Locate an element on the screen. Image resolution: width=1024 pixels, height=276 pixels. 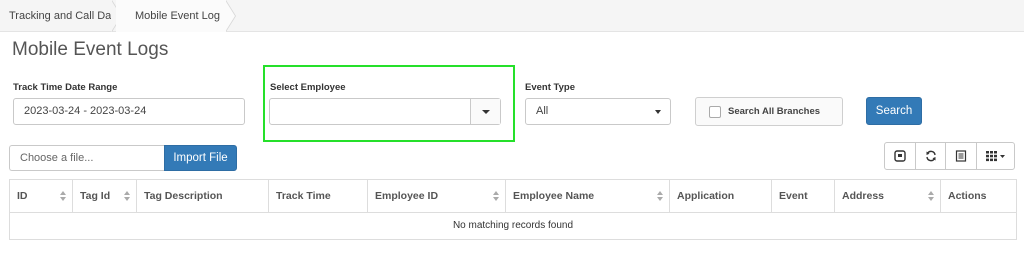
search-all-branches-label: Search All Branches is located at coordinates (774, 111).